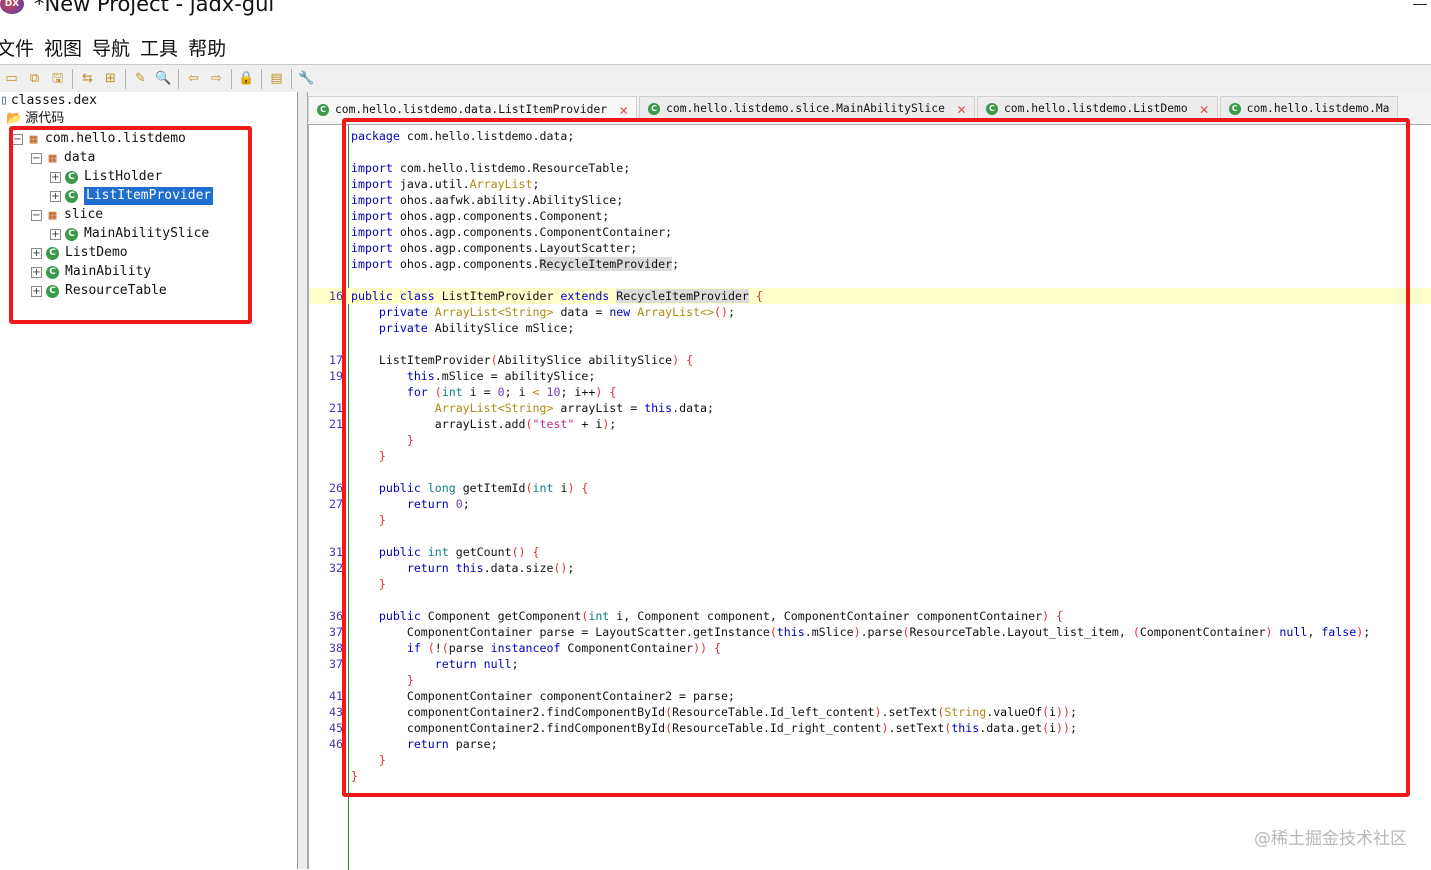 This screenshot has width=1431, height=870. What do you see at coordinates (67, 215) in the screenshot?
I see `tree-node: − ▦ slice` at bounding box center [67, 215].